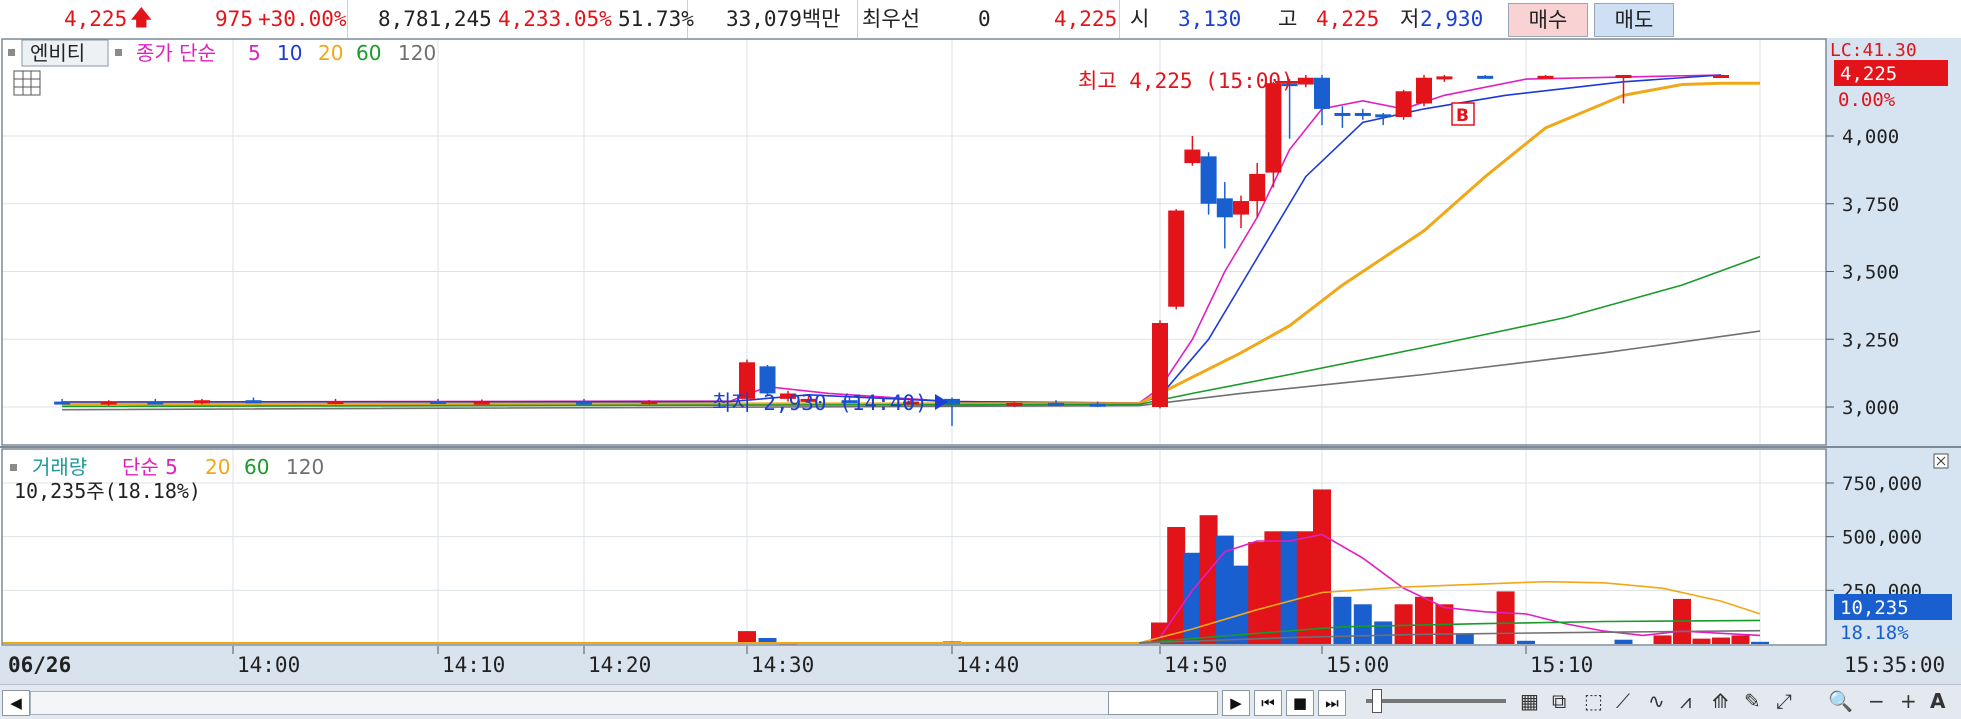 The image size is (1961, 719). Describe the element at coordinates (1210, 19) in the screenshot. I see `open-value: 3,130` at that location.